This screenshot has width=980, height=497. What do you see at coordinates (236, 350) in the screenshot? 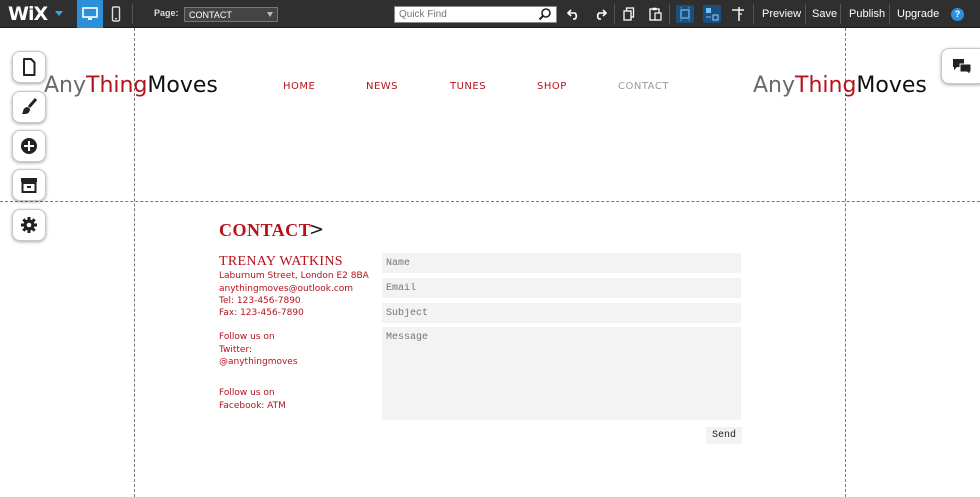
I see `twitter-label: Twitter:` at bounding box center [236, 350].